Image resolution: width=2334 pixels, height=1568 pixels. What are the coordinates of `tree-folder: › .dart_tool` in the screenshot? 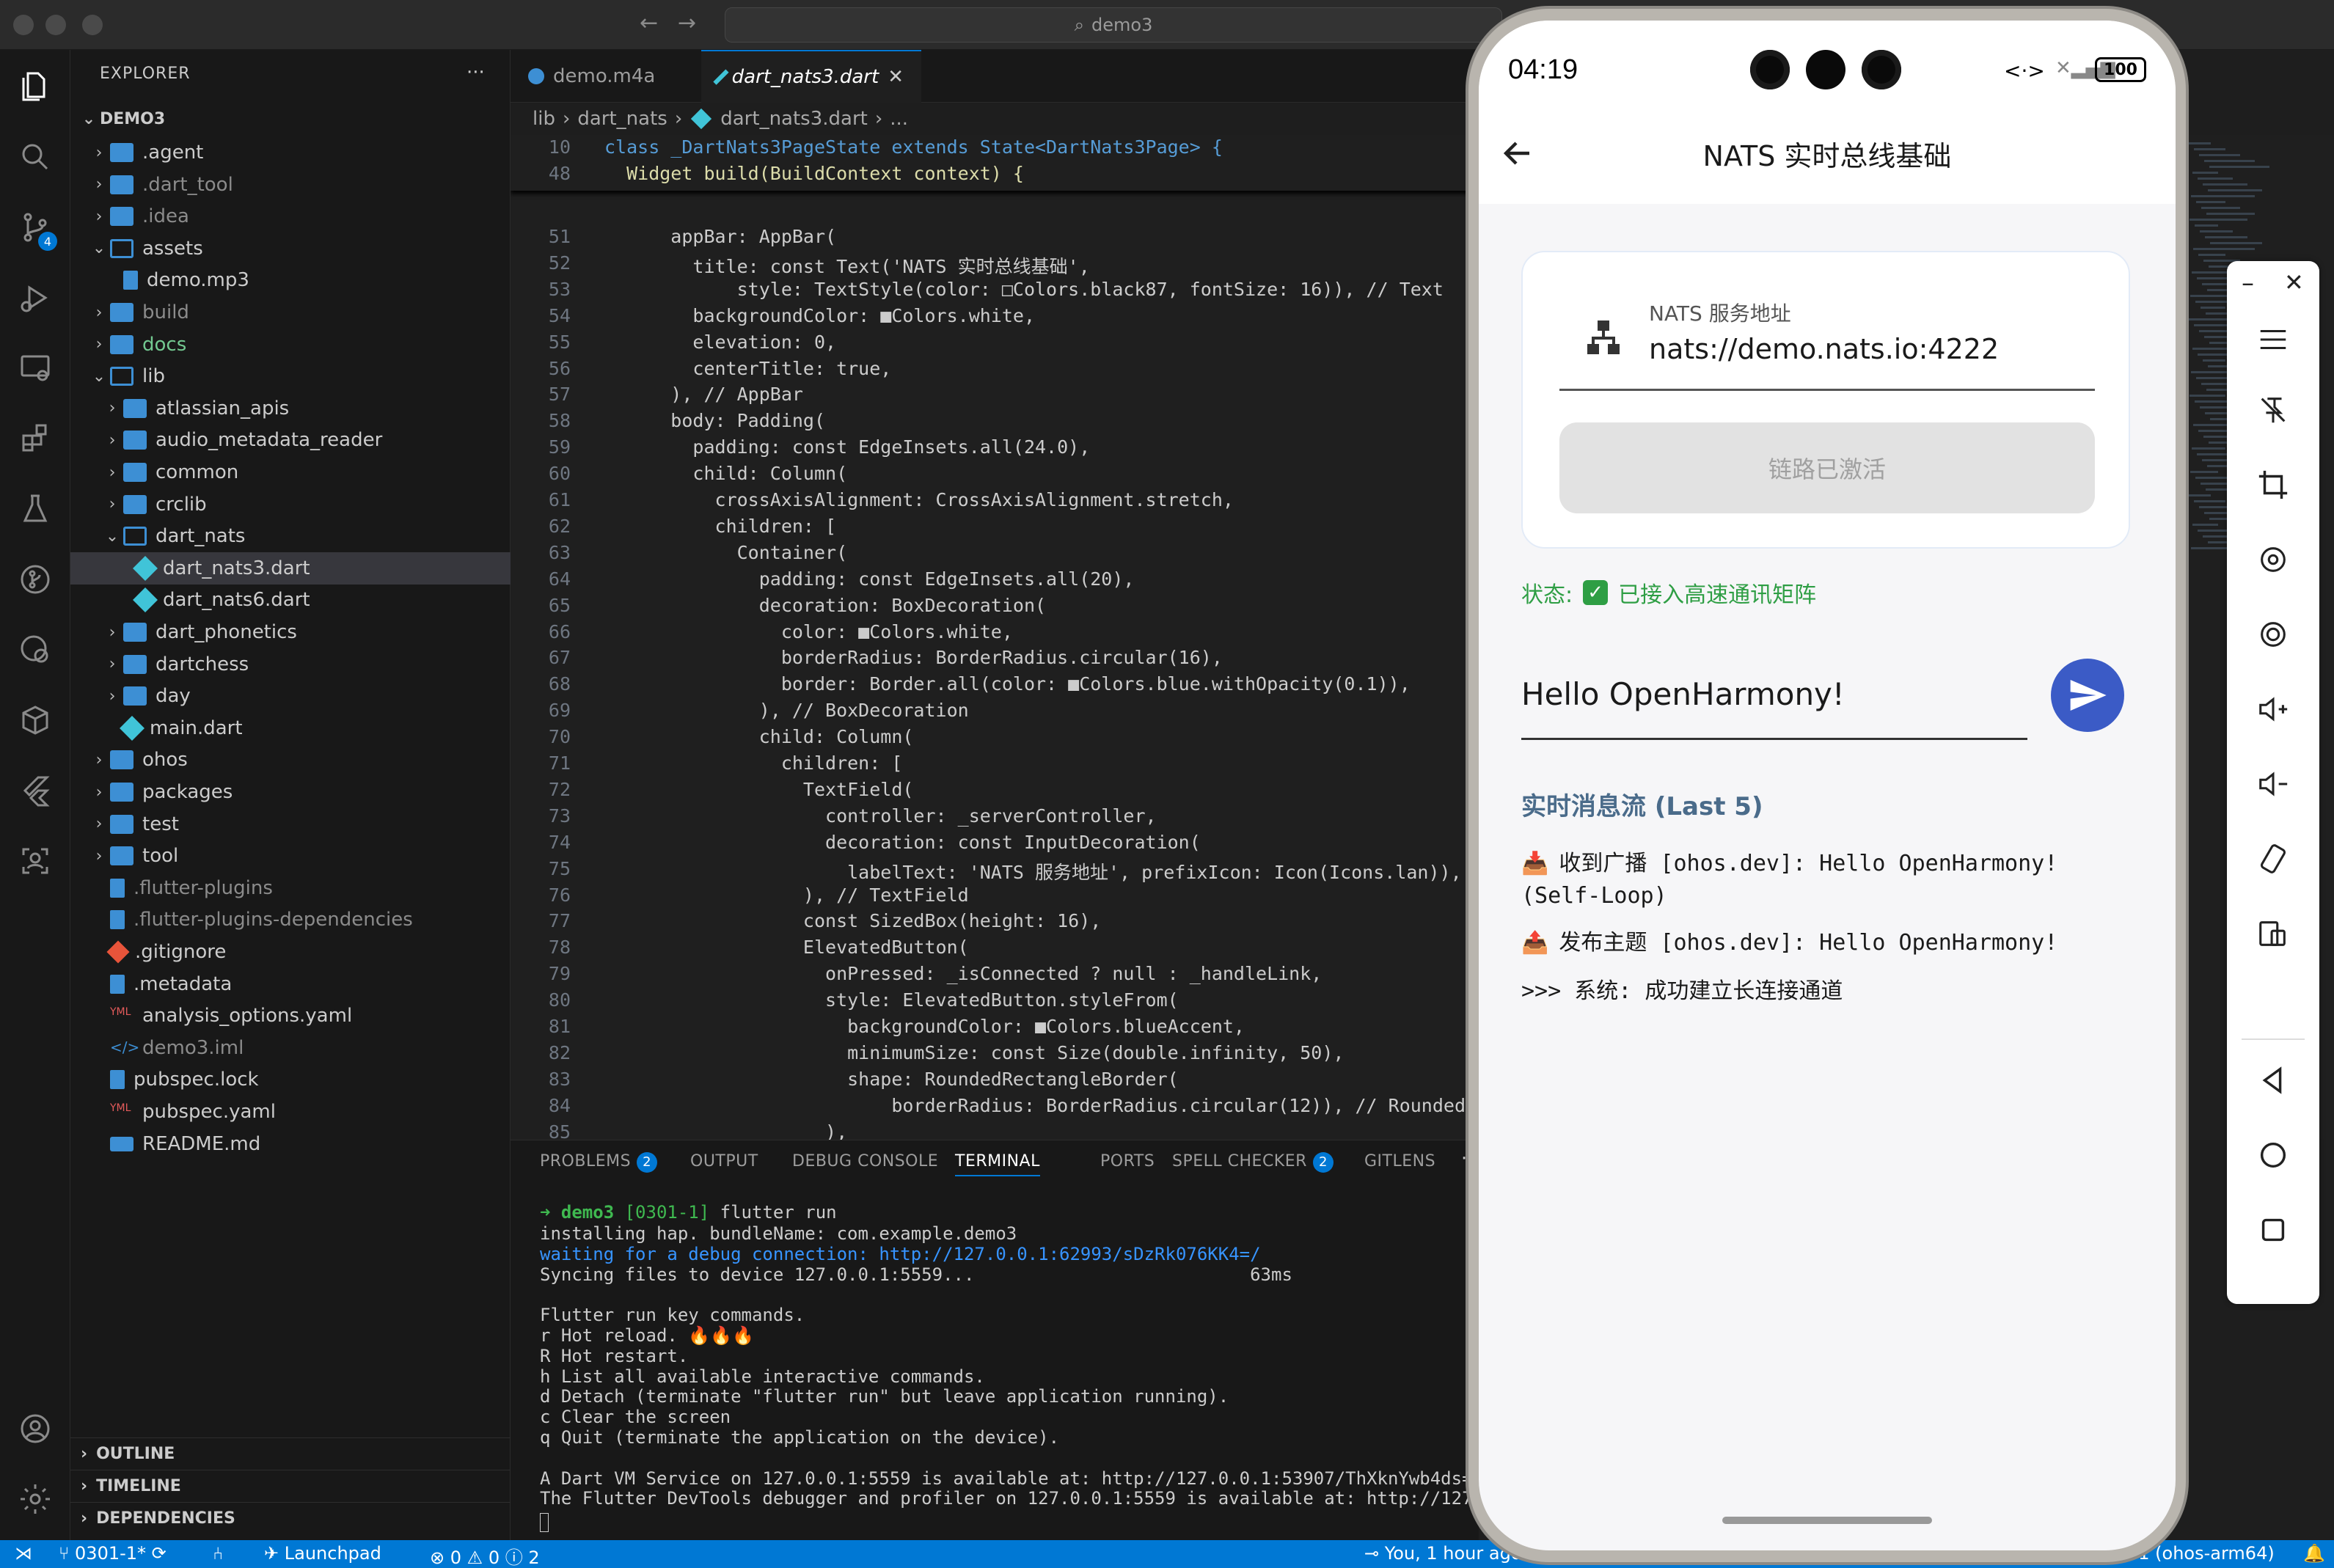 It's located at (290, 185).